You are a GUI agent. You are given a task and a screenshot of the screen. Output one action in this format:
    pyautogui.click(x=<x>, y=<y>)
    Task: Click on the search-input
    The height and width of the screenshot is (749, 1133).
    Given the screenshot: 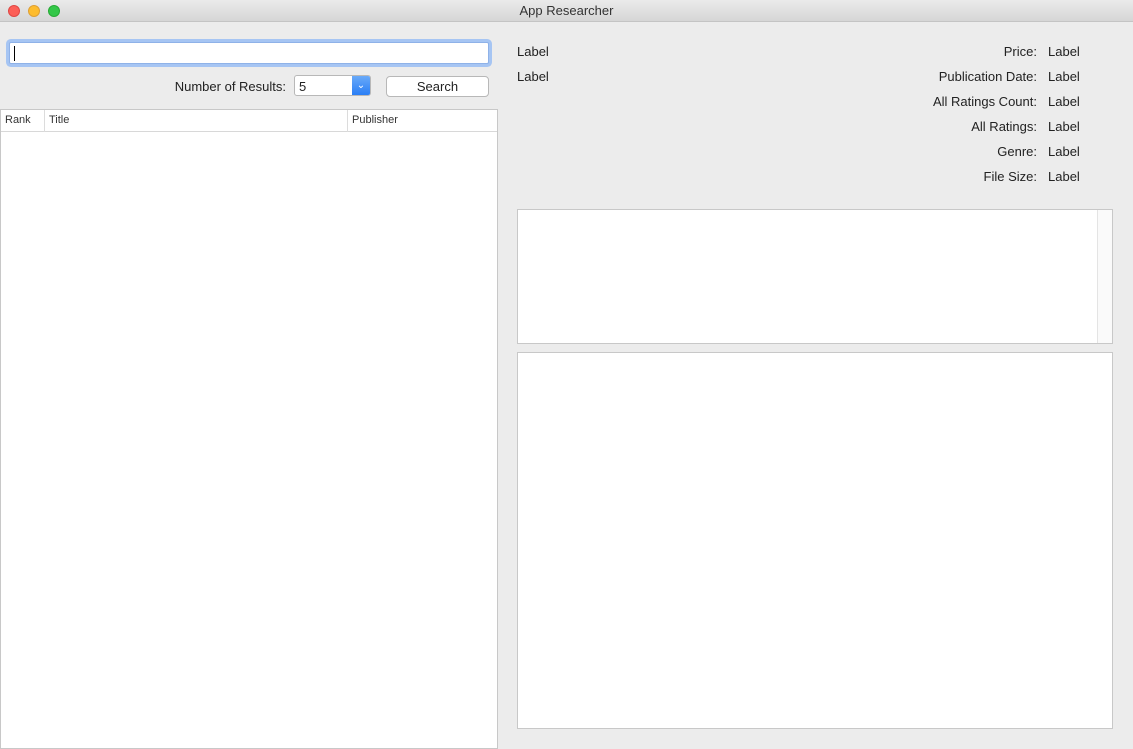 What is the action you would take?
    pyautogui.click(x=249, y=53)
    